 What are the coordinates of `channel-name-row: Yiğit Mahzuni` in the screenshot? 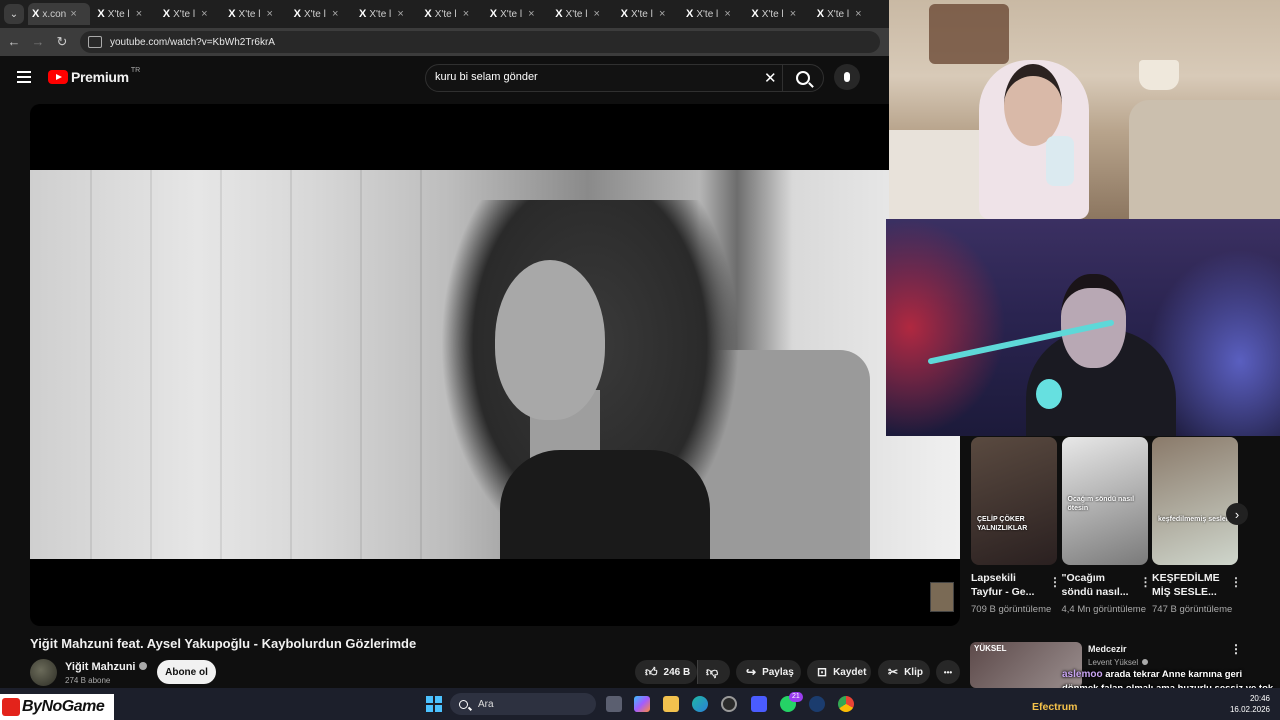 It's located at (106, 667).